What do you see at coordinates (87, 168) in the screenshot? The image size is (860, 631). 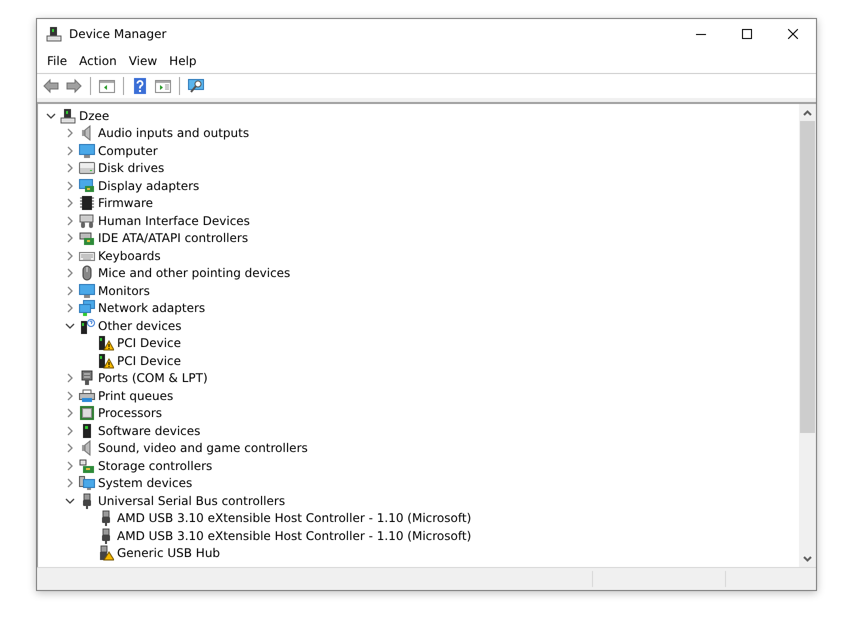 I see `disk-drive-icon` at bounding box center [87, 168].